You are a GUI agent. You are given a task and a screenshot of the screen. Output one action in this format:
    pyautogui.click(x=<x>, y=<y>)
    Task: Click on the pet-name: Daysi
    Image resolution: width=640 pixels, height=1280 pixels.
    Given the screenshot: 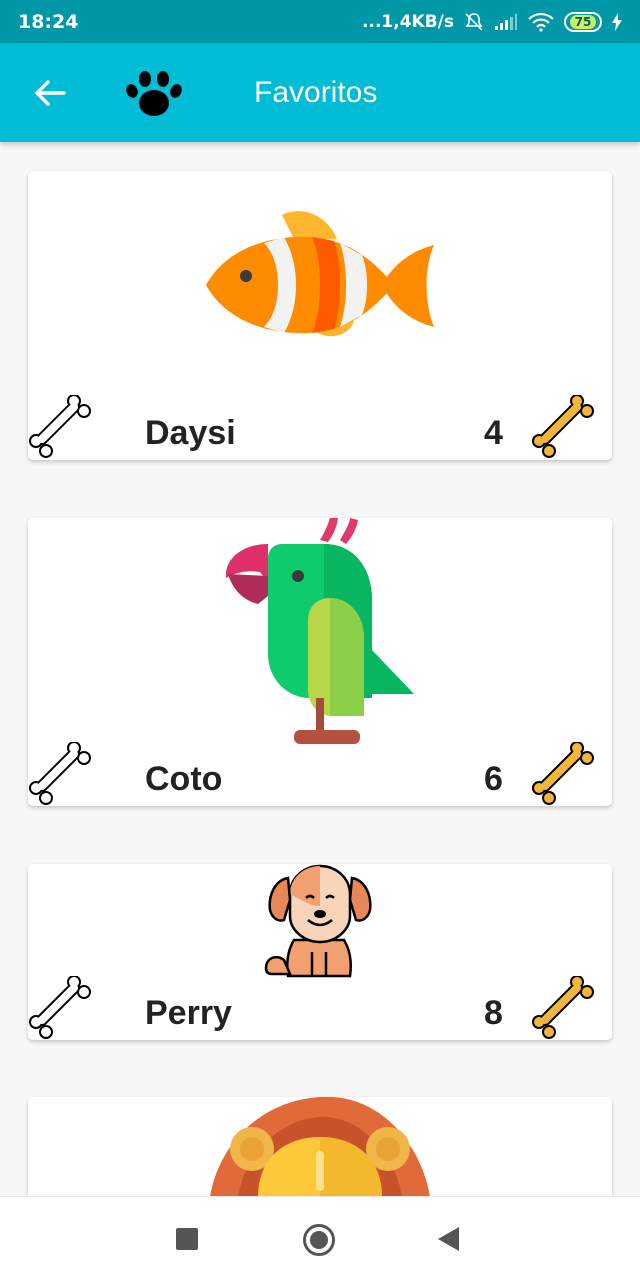 What is the action you would take?
    pyautogui.click(x=190, y=433)
    